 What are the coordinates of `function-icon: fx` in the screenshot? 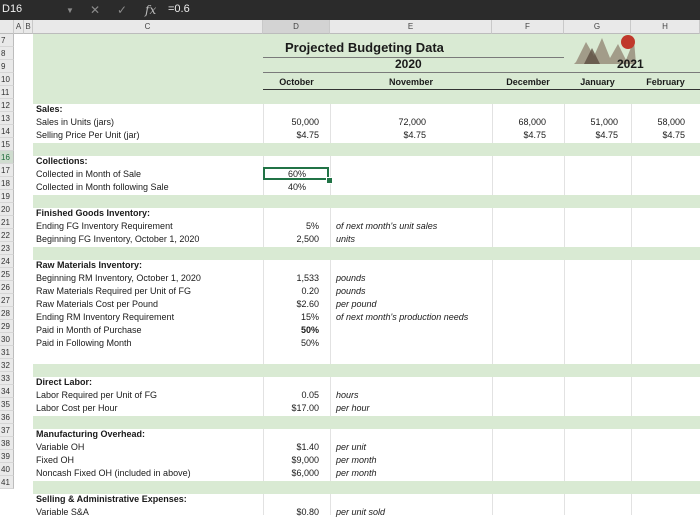 It's located at (150, 10).